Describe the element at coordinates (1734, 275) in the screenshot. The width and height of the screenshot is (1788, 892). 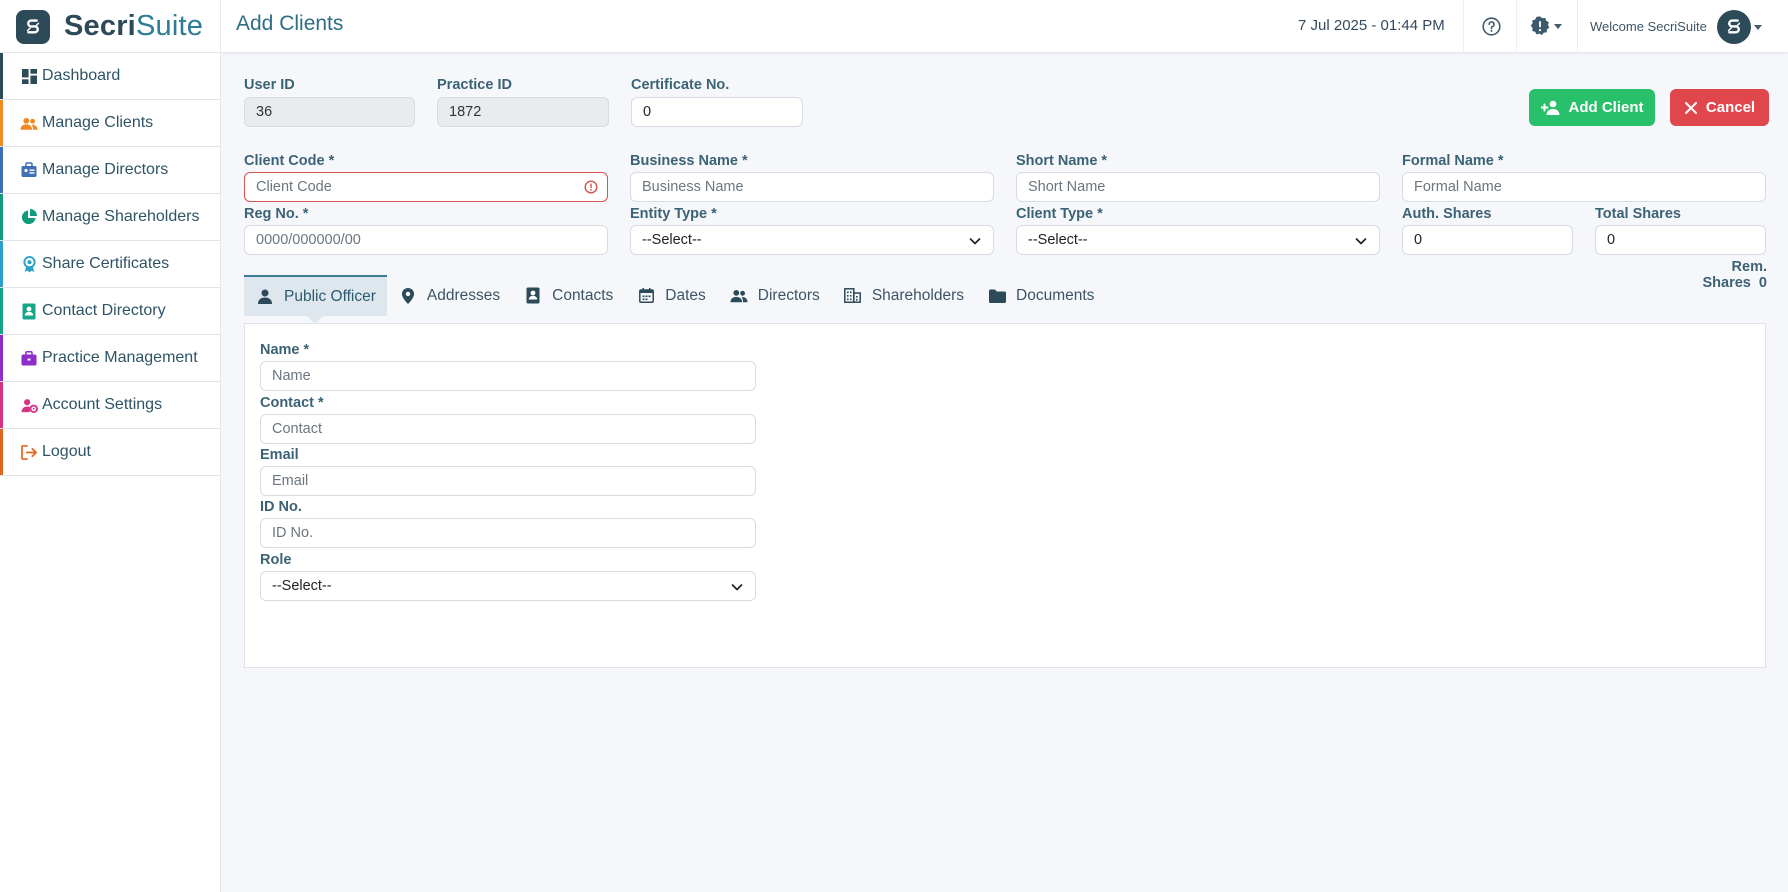
I see `rem-shares-label: Rem. Shares` at that location.